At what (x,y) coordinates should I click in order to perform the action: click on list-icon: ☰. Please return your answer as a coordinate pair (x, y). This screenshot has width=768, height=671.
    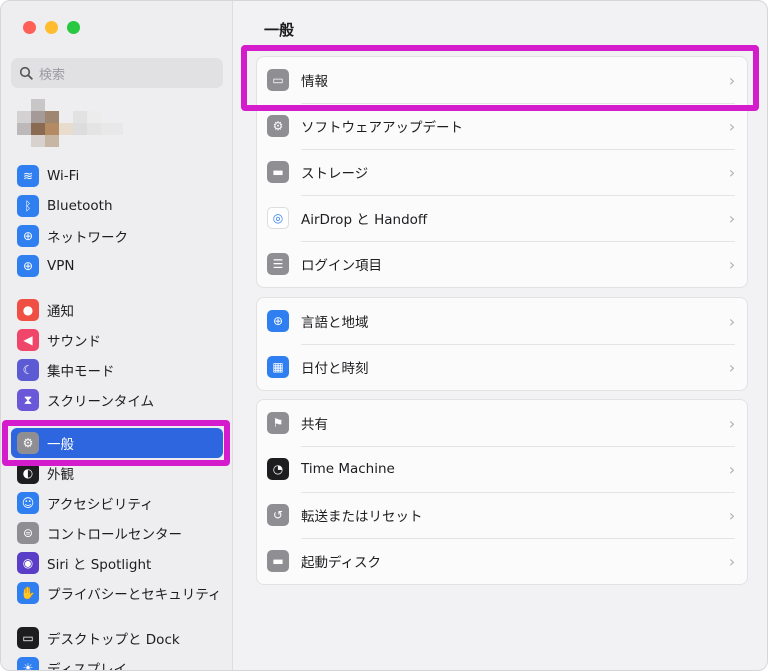
    Looking at the image, I should click on (278, 264).